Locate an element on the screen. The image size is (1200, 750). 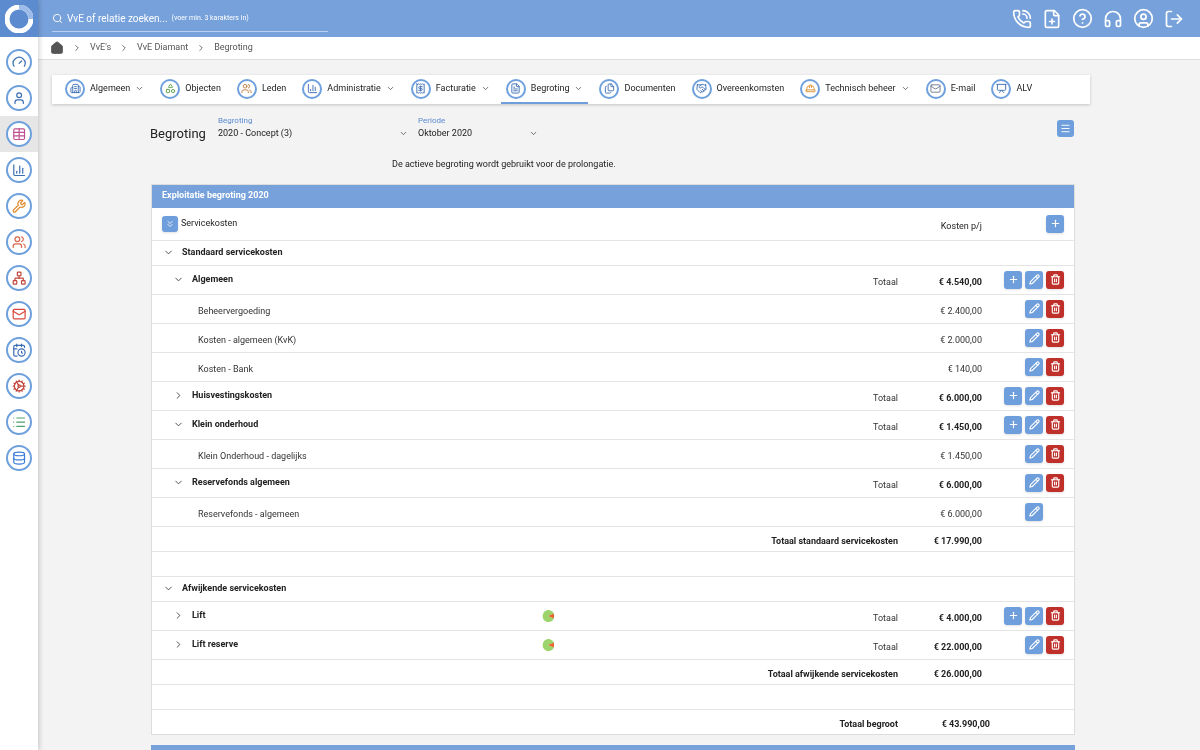
nav-tab: Administratie is located at coordinates (348, 89).